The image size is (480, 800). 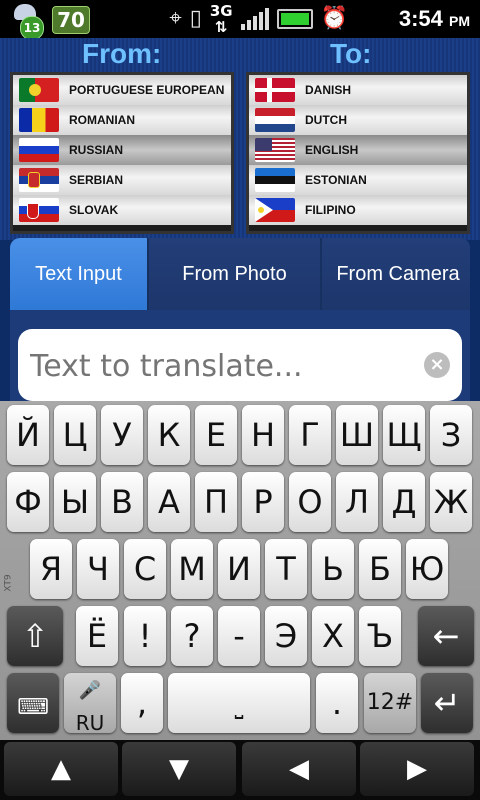 What do you see at coordinates (98, 569) in the screenshot?
I see `key: Ч` at bounding box center [98, 569].